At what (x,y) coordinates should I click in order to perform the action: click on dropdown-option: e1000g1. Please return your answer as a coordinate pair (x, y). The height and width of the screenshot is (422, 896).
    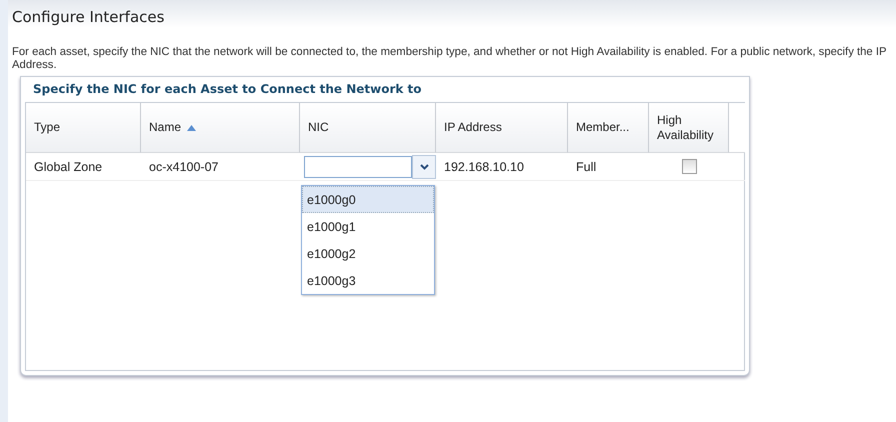
    Looking at the image, I should click on (368, 226).